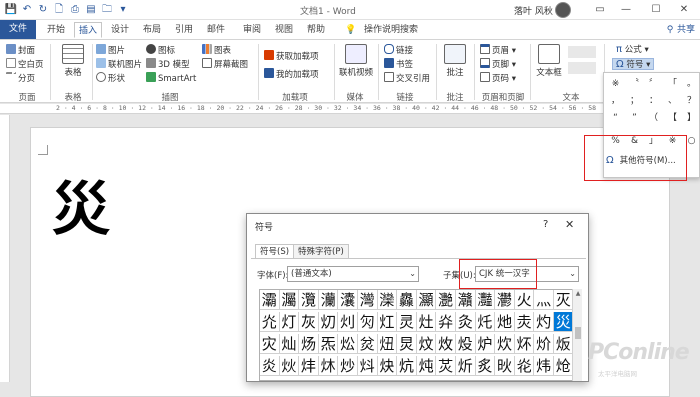 This screenshot has width=700, height=397. Describe the element at coordinates (73, 61) in the screenshot. I see `table-button: 表格` at that location.